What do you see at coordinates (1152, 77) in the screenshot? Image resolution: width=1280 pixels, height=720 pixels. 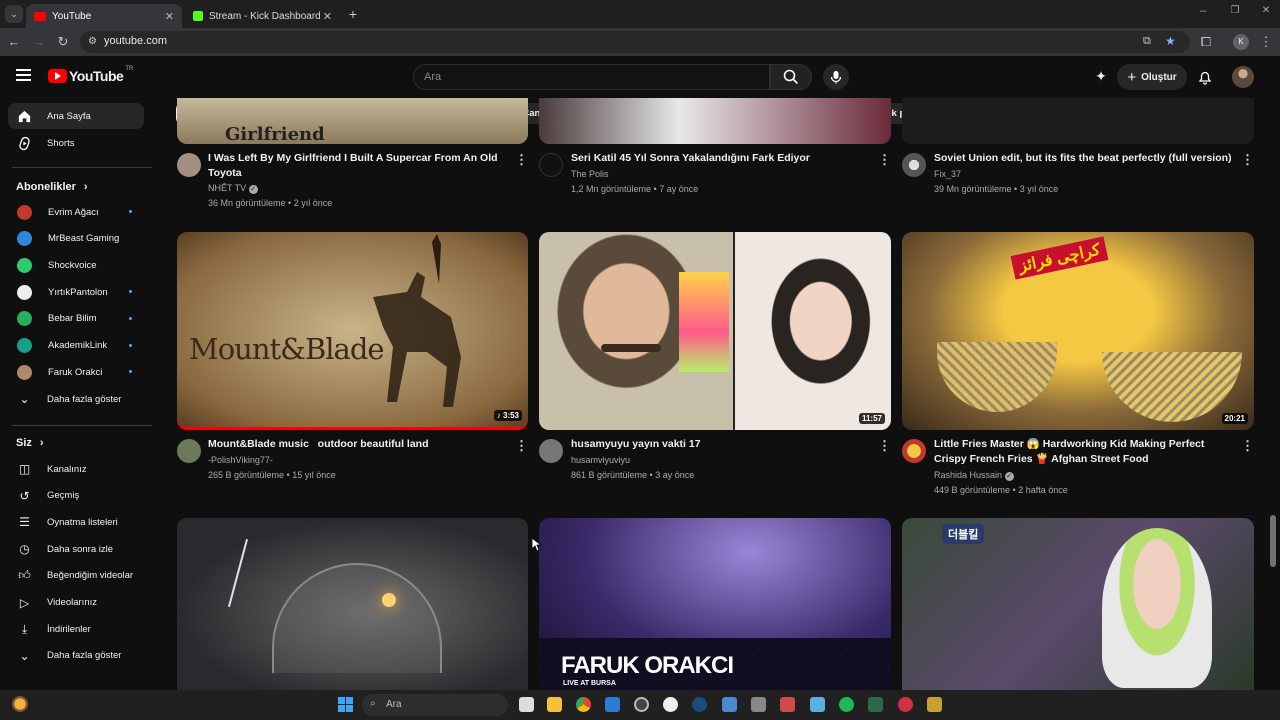 I see `create-button: + Oluştur` at bounding box center [1152, 77].